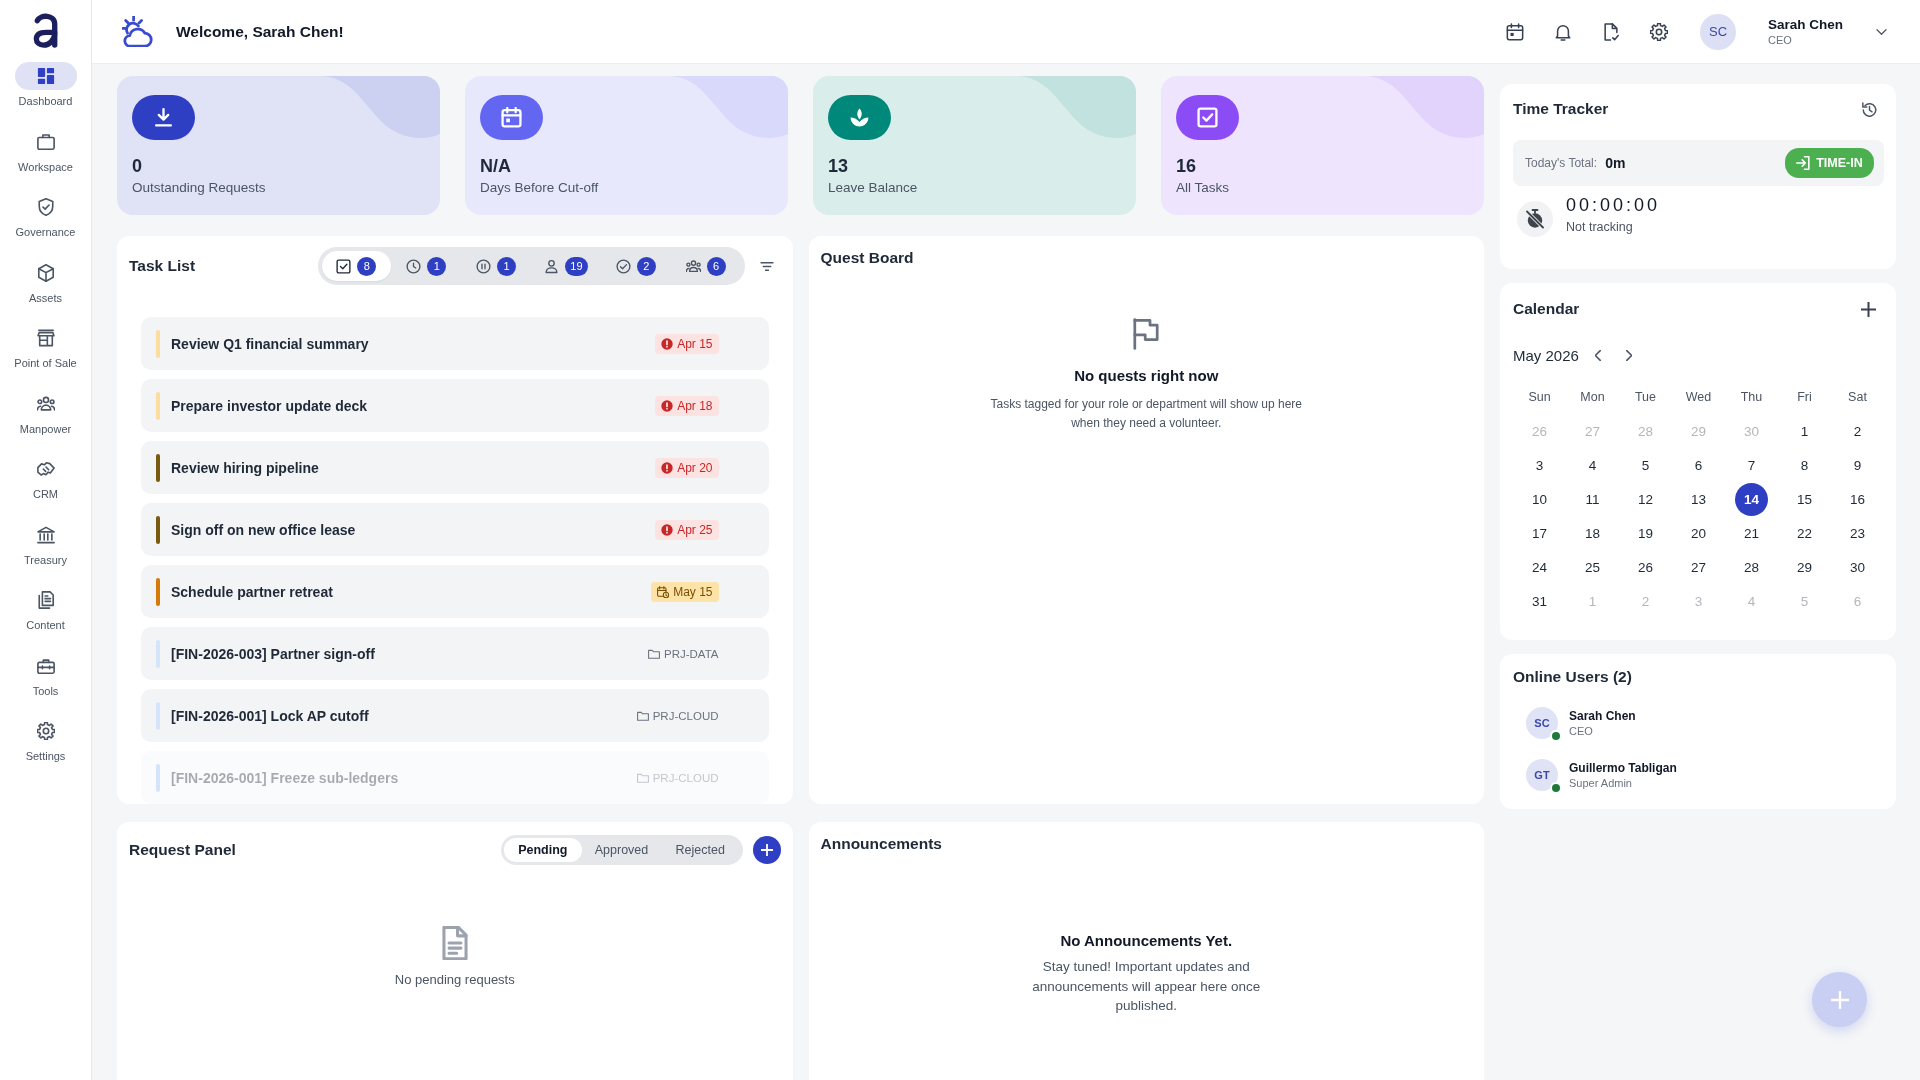  What do you see at coordinates (691, 653) in the screenshot?
I see `project-code: PRJ-DATA` at bounding box center [691, 653].